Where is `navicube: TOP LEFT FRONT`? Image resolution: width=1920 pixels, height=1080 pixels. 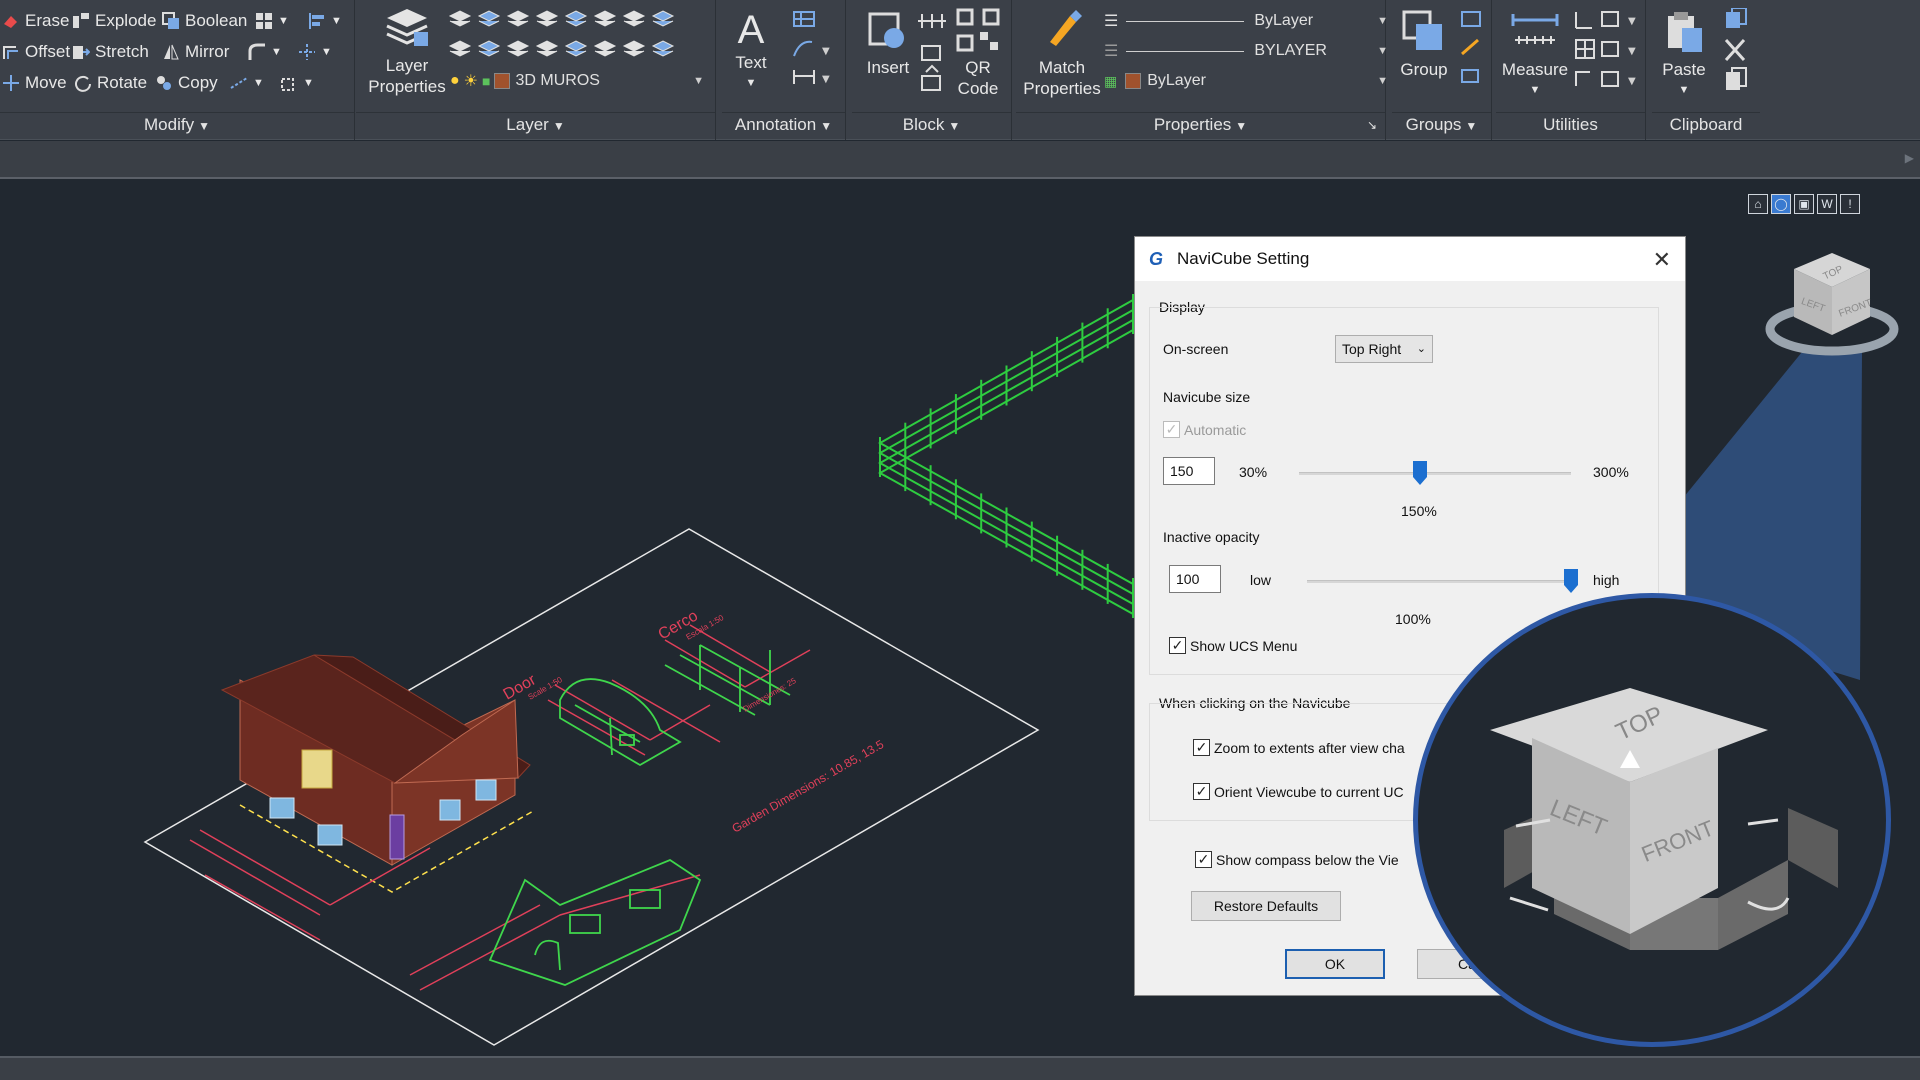 navicube: TOP LEFT FRONT is located at coordinates (1835, 301).